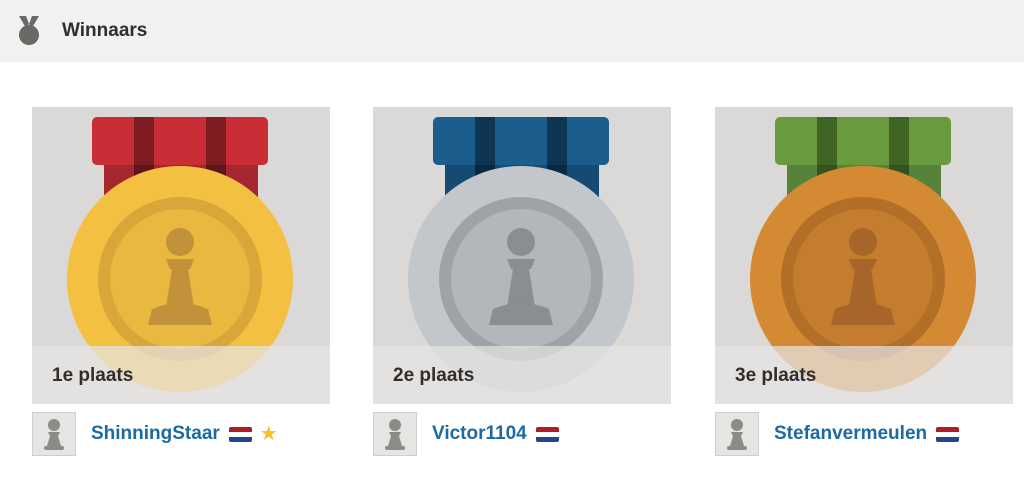 Image resolution: width=1024 pixels, height=483 pixels. I want to click on place-label: 1e plaats, so click(93, 375).